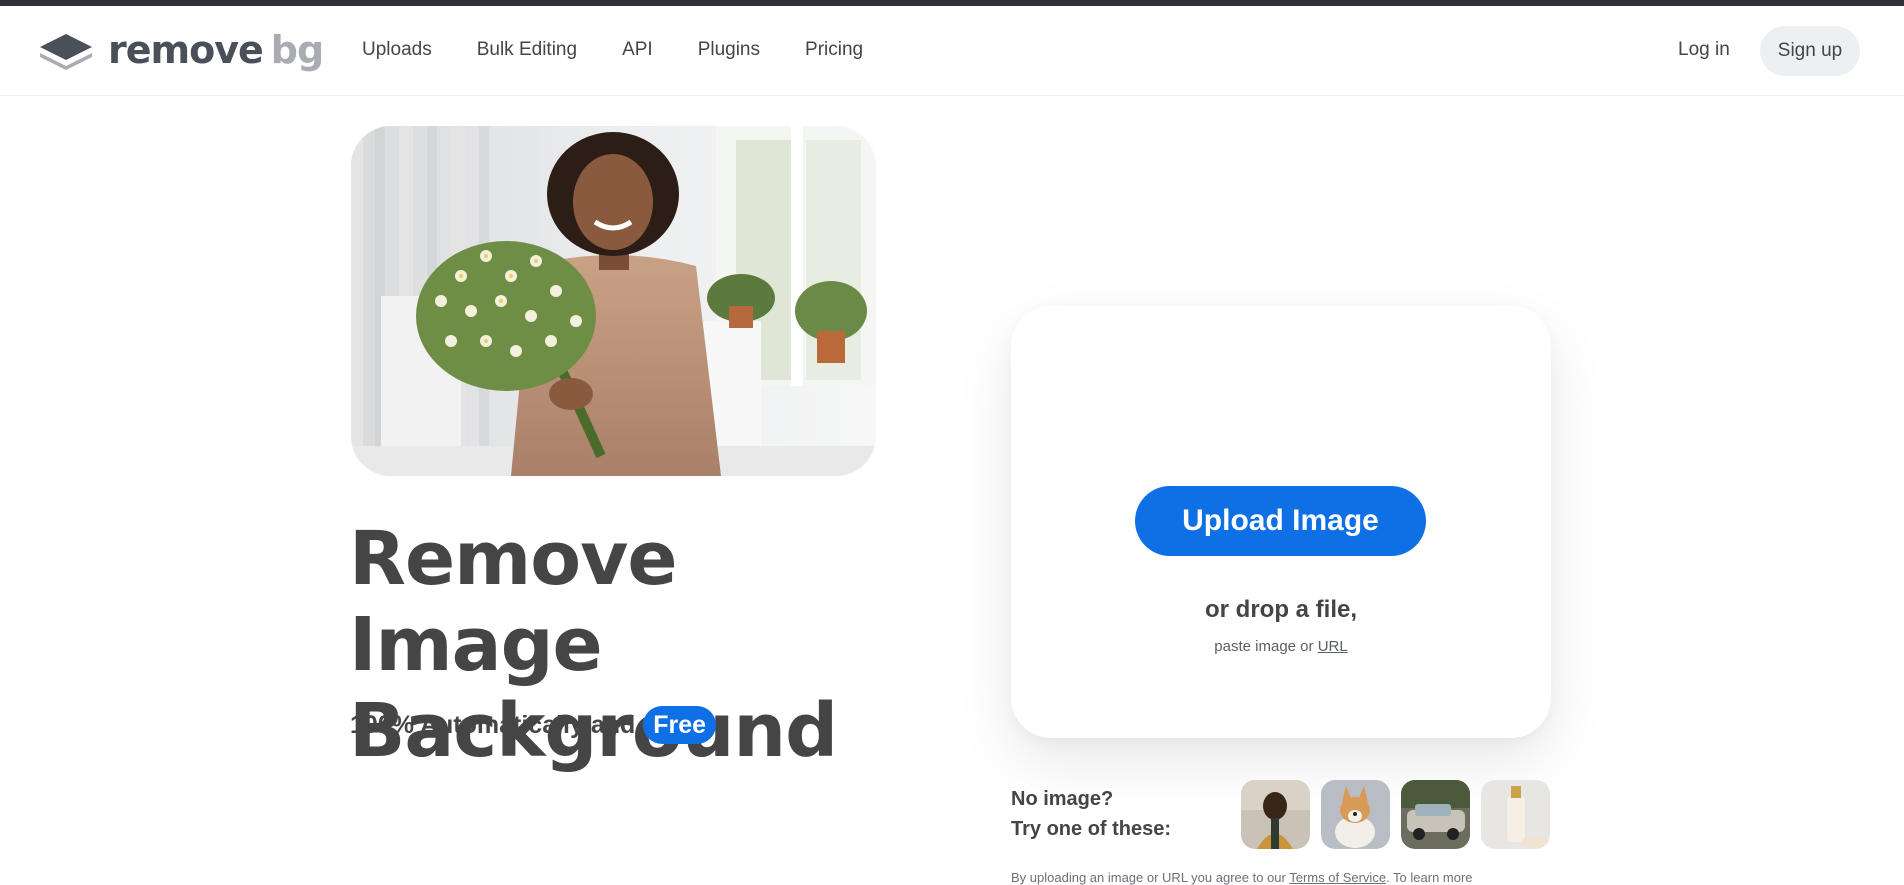 Image resolution: width=1904 pixels, height=885 pixels. What do you see at coordinates (1264, 646) in the screenshot?
I see `paste-hint-text: paste image or` at bounding box center [1264, 646].